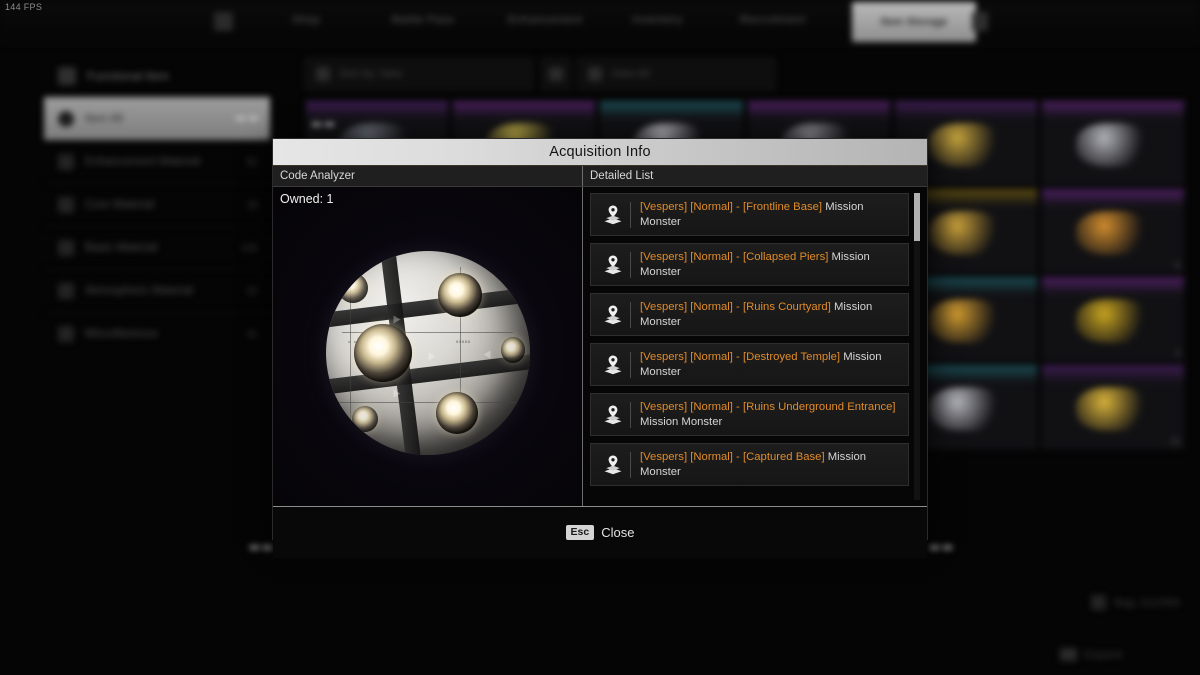 Image resolution: width=1200 pixels, height=675 pixels. What do you see at coordinates (323, 124) in the screenshot?
I see `item-placeholder-dashes` at bounding box center [323, 124].